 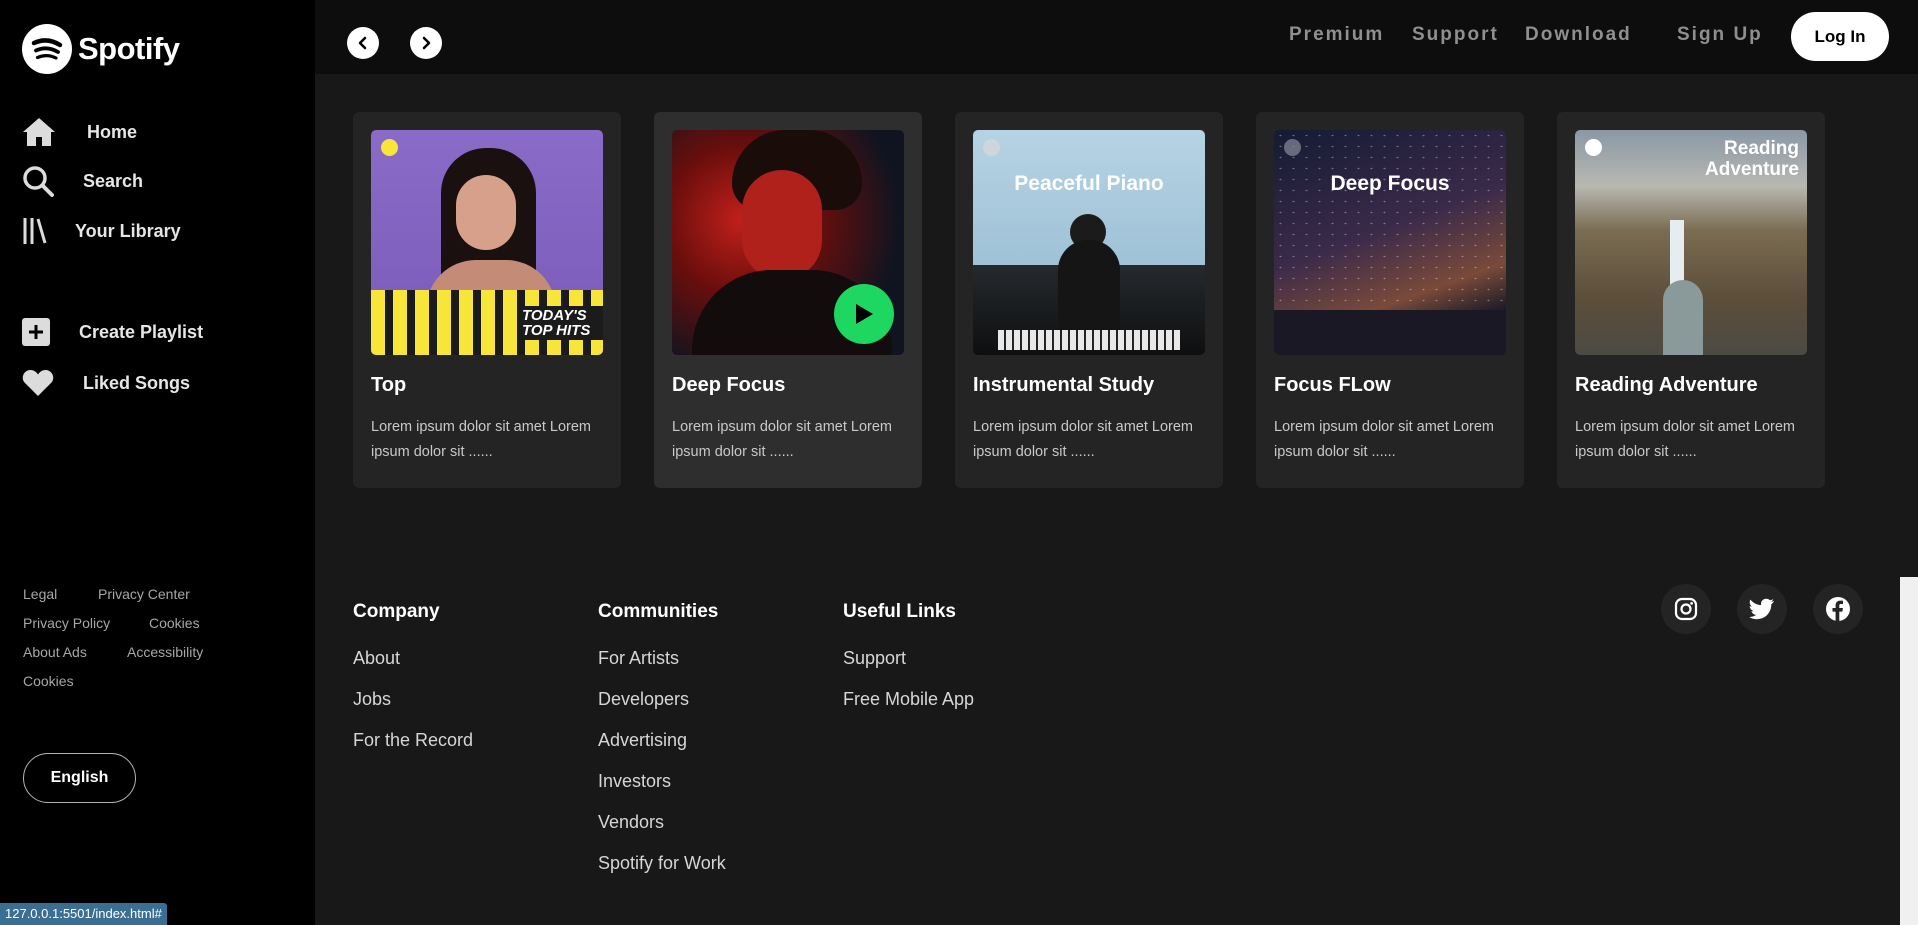 What do you see at coordinates (1720, 35) in the screenshot?
I see `sign-up-link: Sign Up` at bounding box center [1720, 35].